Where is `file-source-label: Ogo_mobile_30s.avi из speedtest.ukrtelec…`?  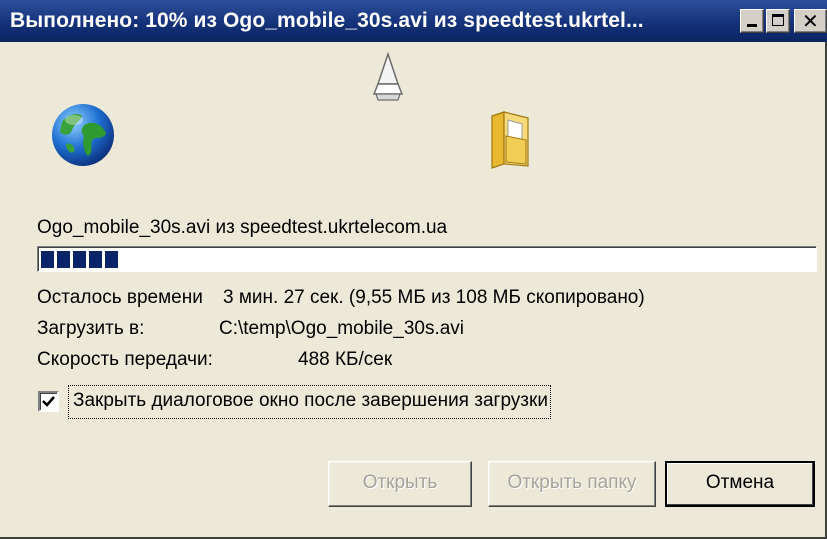 file-source-label: Ogo_mobile_30s.avi из speedtest.ukrtelec… is located at coordinates (242, 227).